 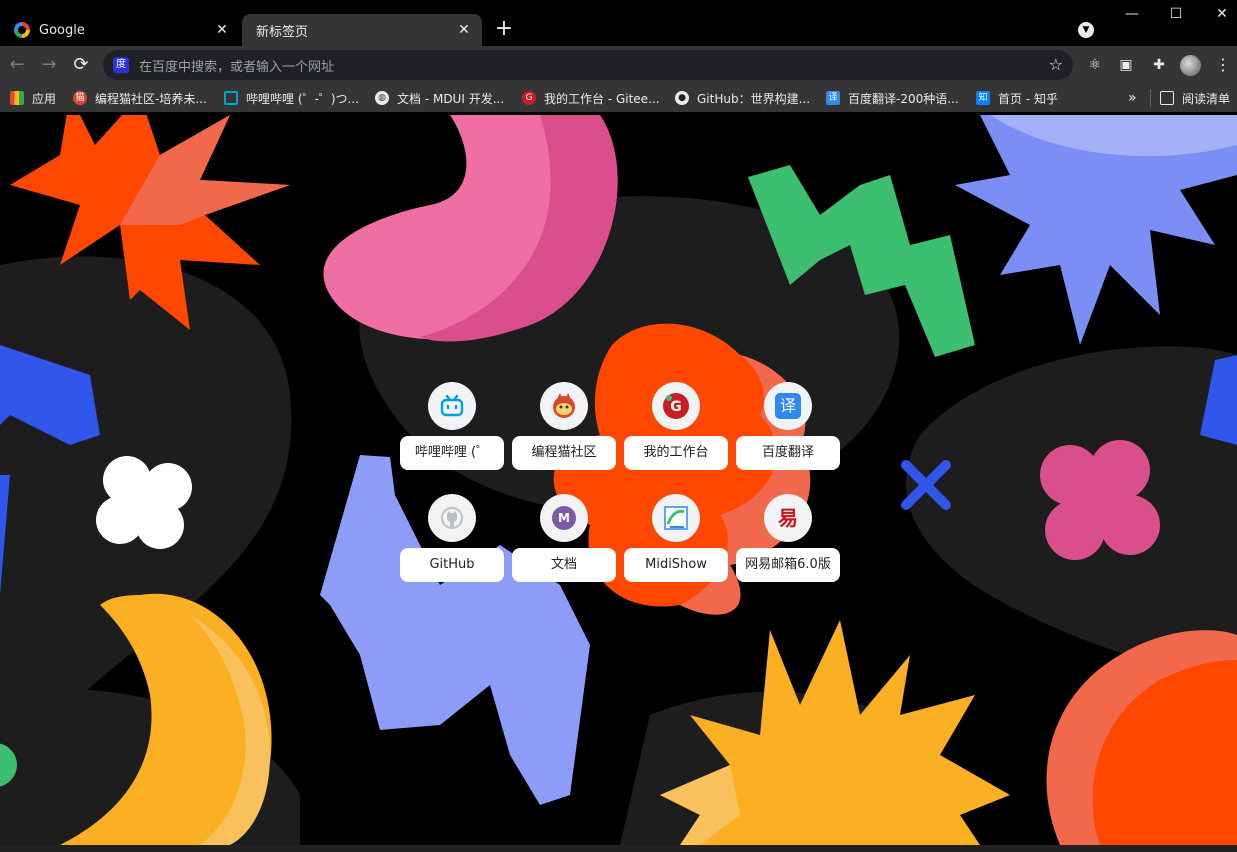 What do you see at coordinates (452, 453) in the screenshot?
I see `shortcut-label: 哔哩哔哩 (゜` at bounding box center [452, 453].